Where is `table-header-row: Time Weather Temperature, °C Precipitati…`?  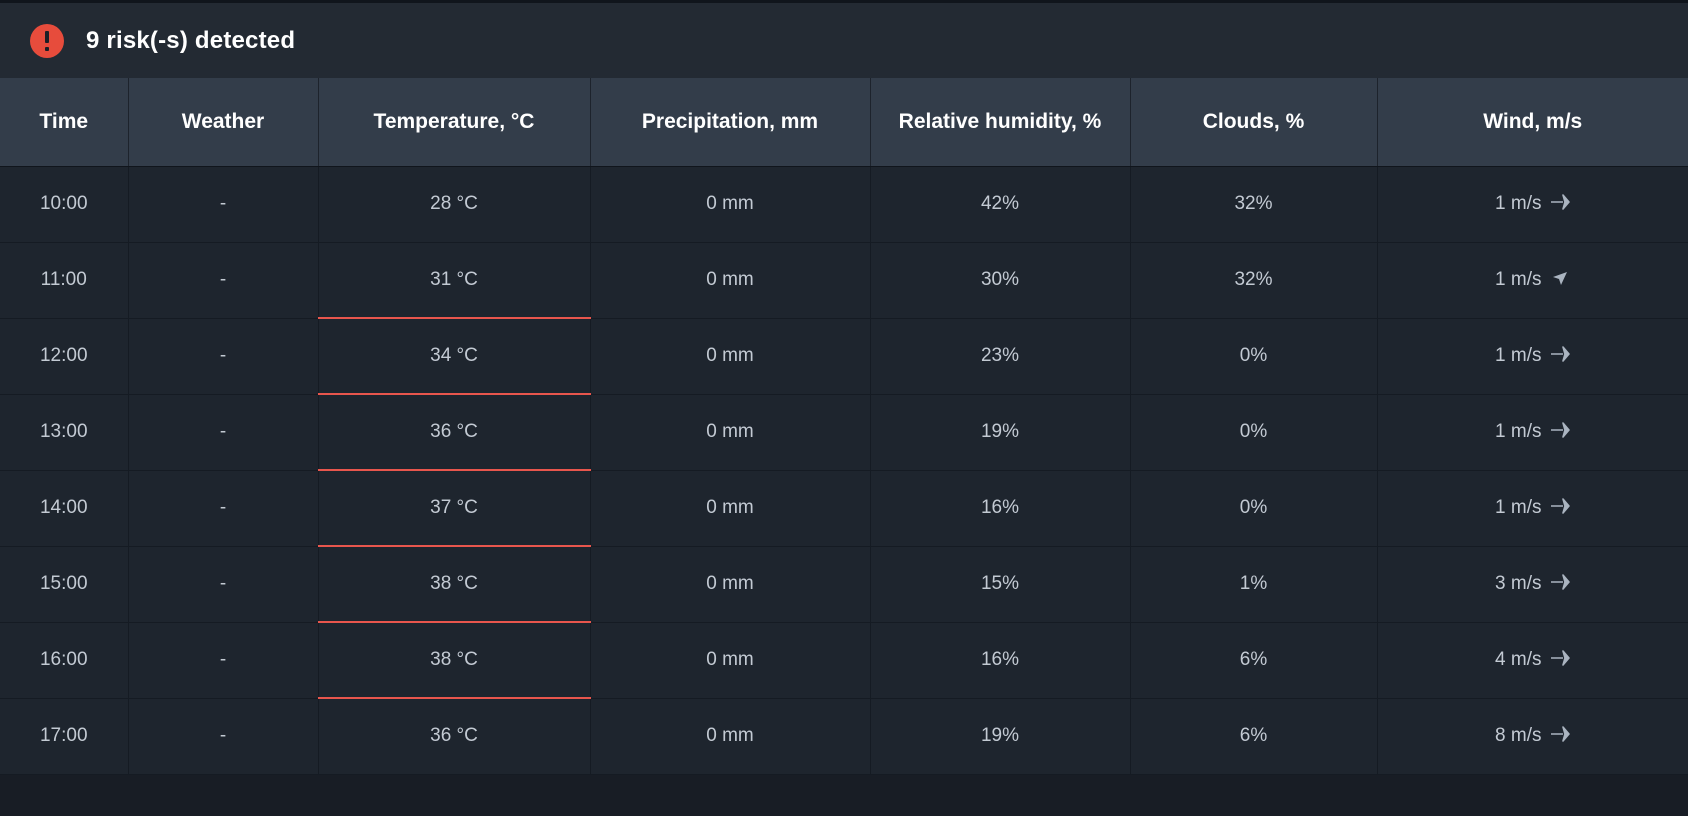 table-header-row: Time Weather Temperature, °C Precipitati… is located at coordinates (844, 122).